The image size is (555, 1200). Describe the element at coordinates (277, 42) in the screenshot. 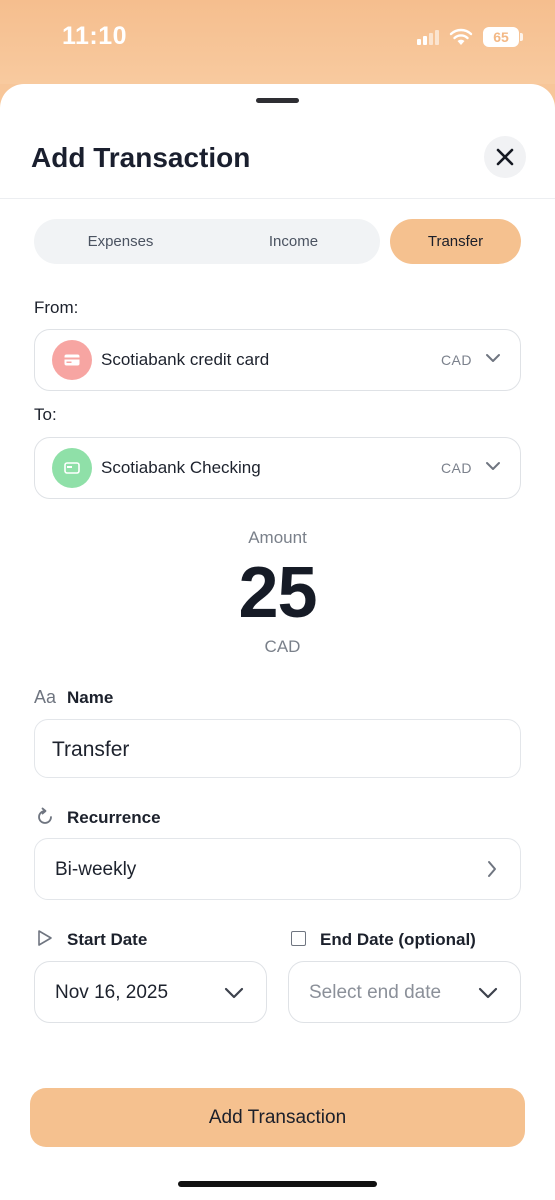

I see `status-bar: 11:10 65` at that location.